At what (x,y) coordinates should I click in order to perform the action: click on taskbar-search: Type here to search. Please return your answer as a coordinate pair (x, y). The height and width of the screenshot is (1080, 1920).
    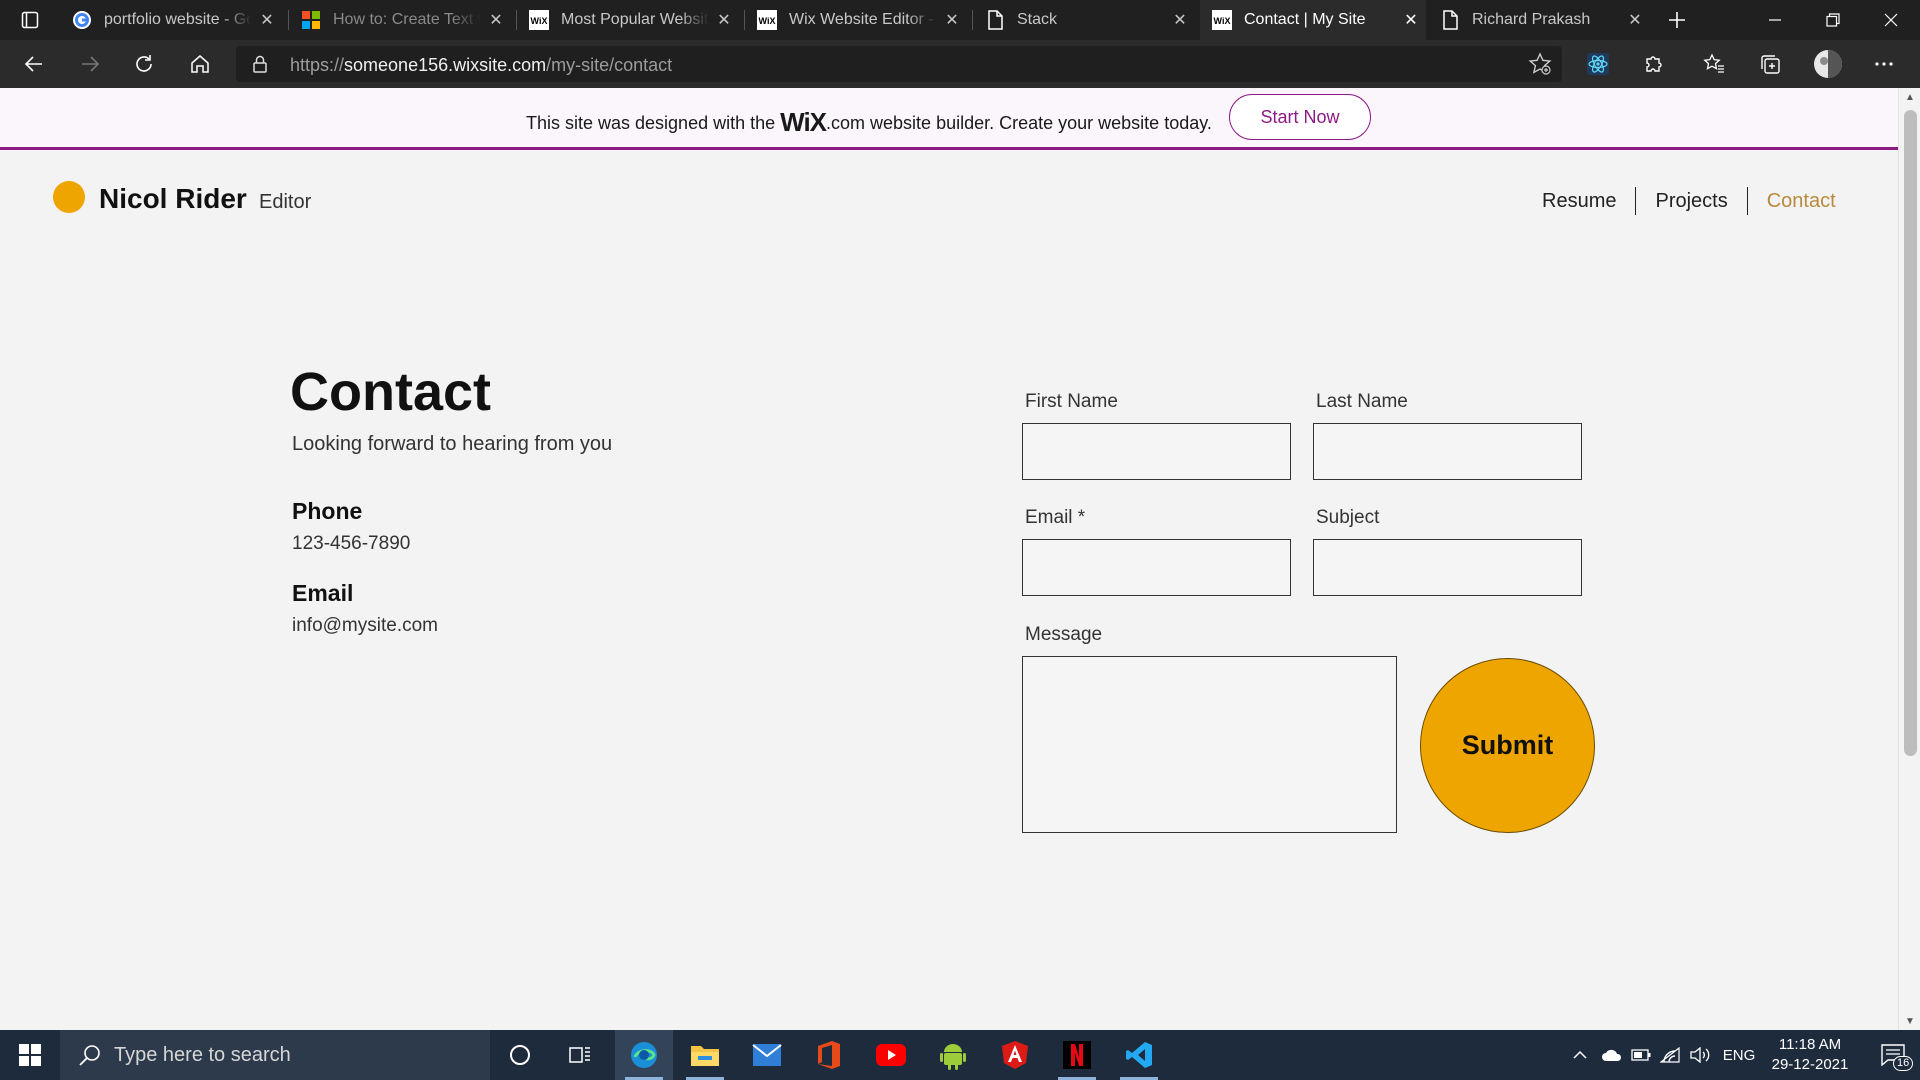
    Looking at the image, I should click on (275, 1055).